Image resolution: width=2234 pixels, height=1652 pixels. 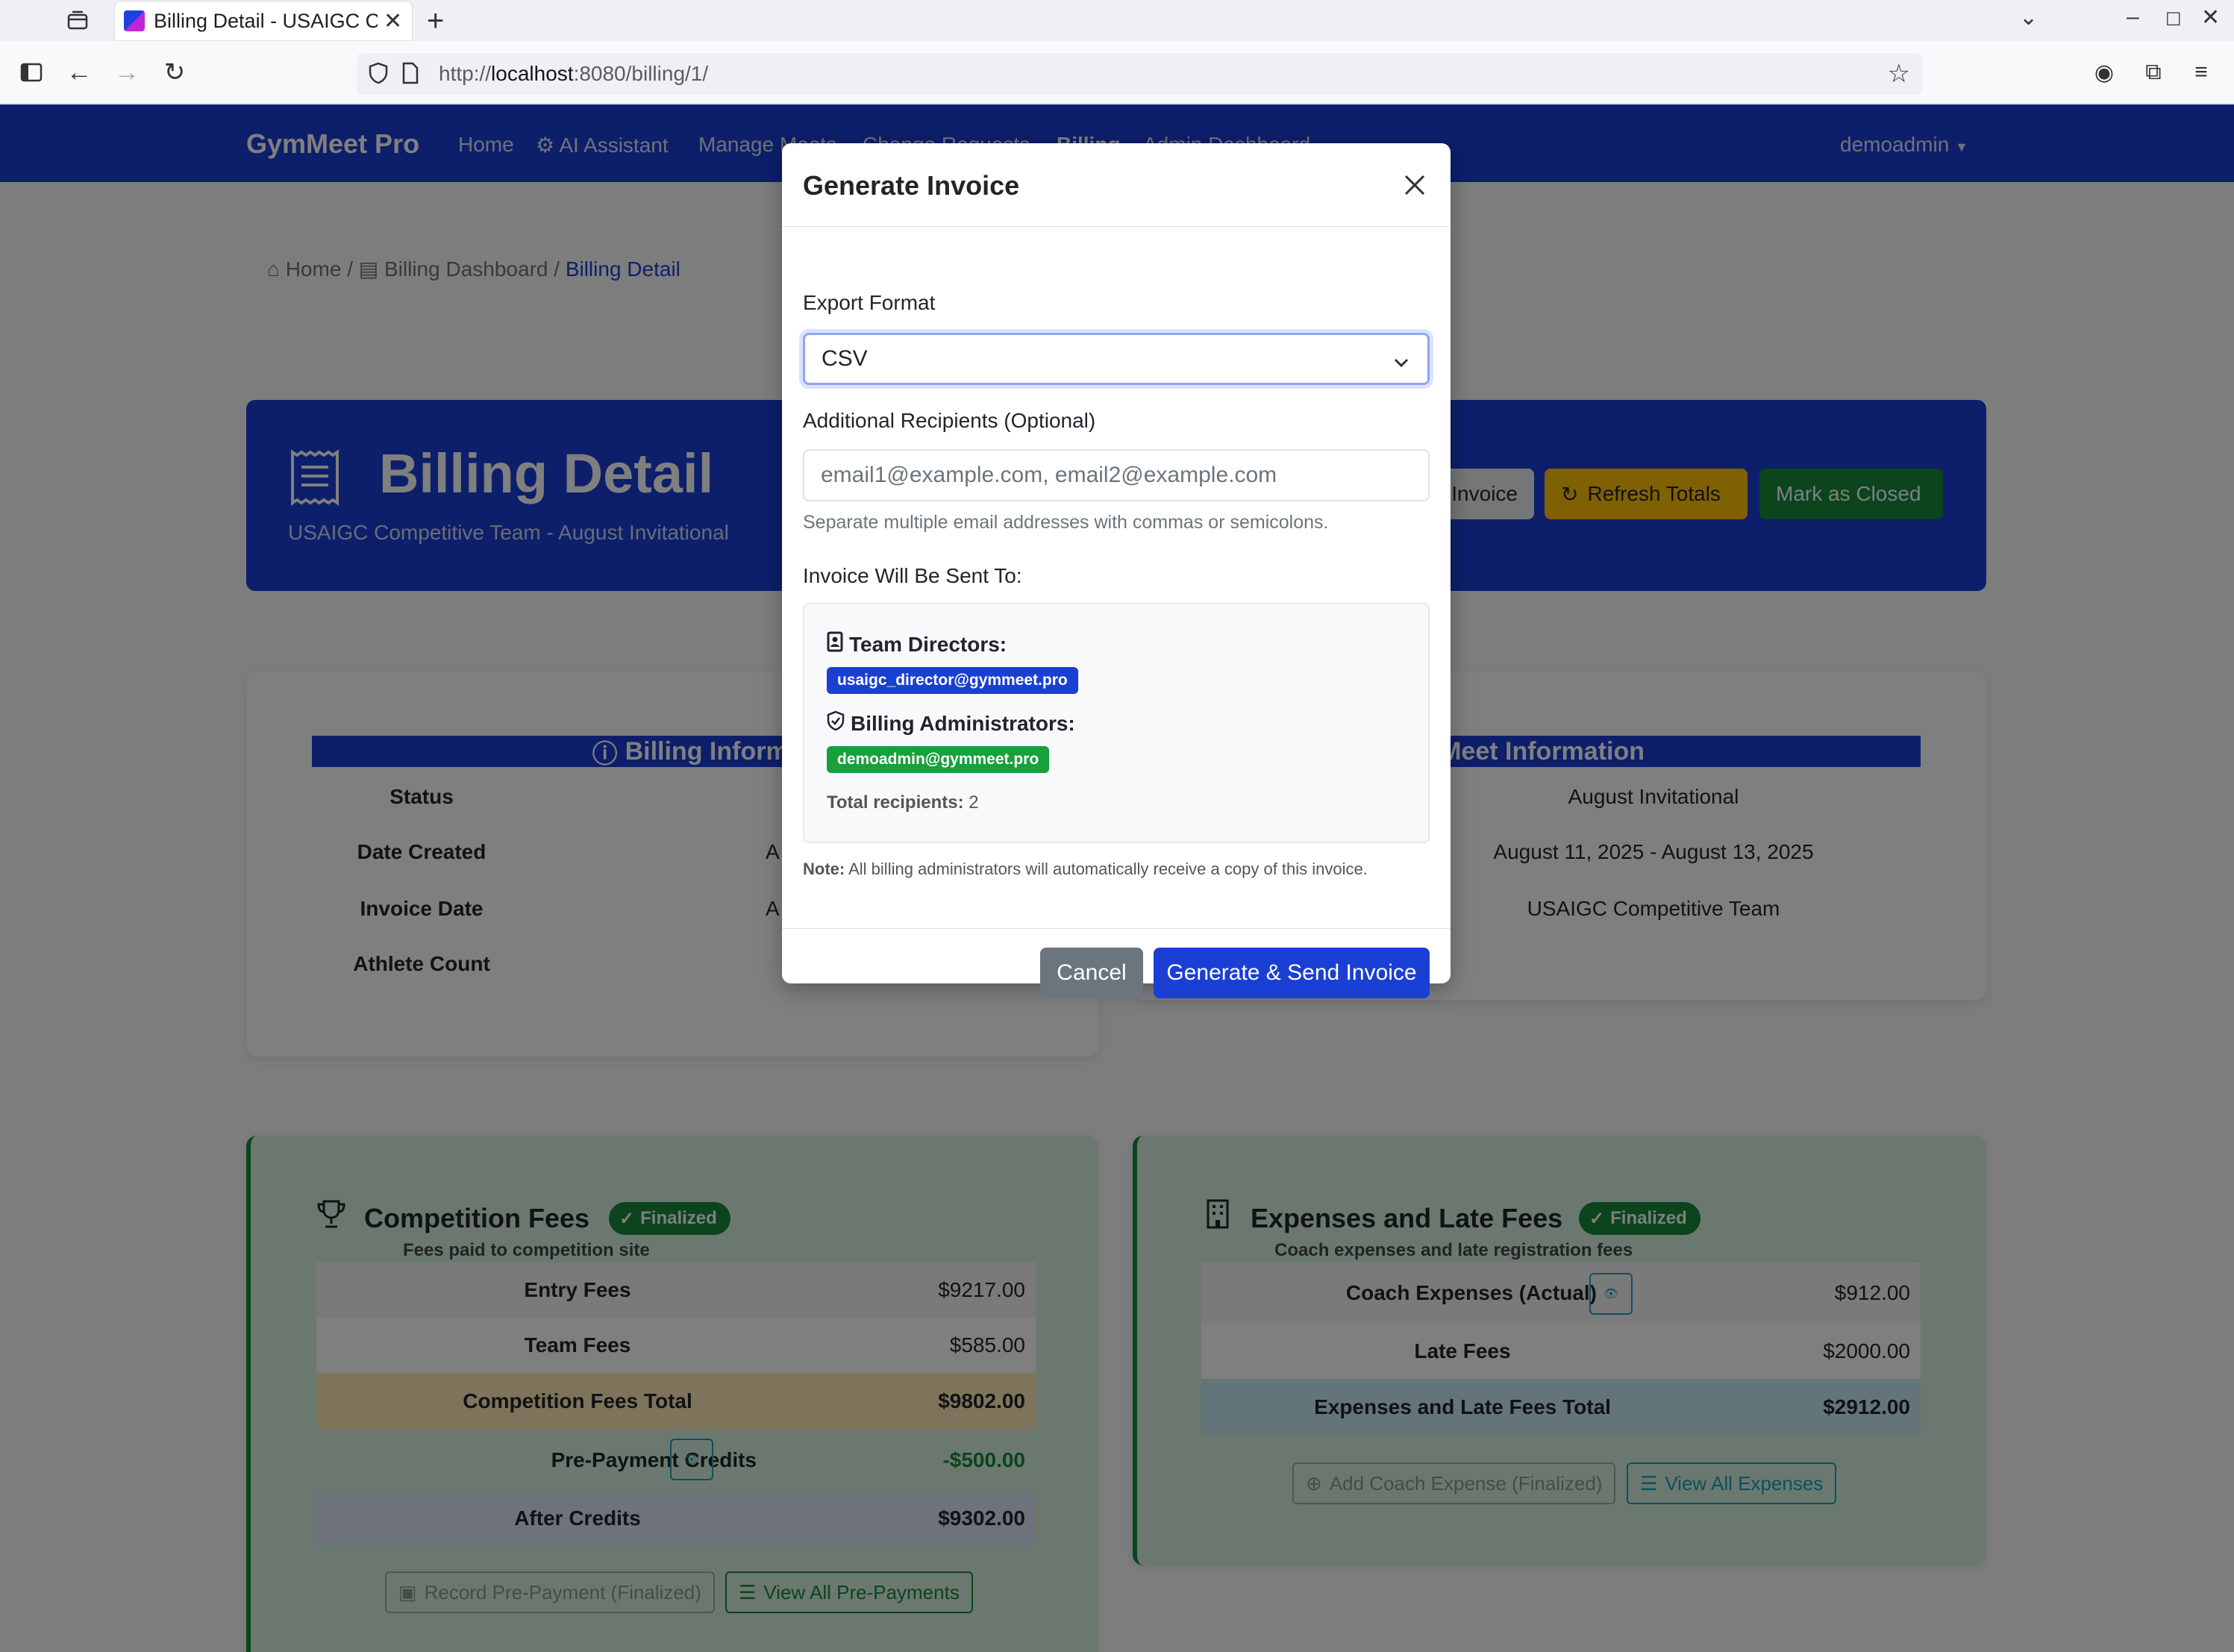 What do you see at coordinates (78, 20) in the screenshot?
I see `tab-list-icon` at bounding box center [78, 20].